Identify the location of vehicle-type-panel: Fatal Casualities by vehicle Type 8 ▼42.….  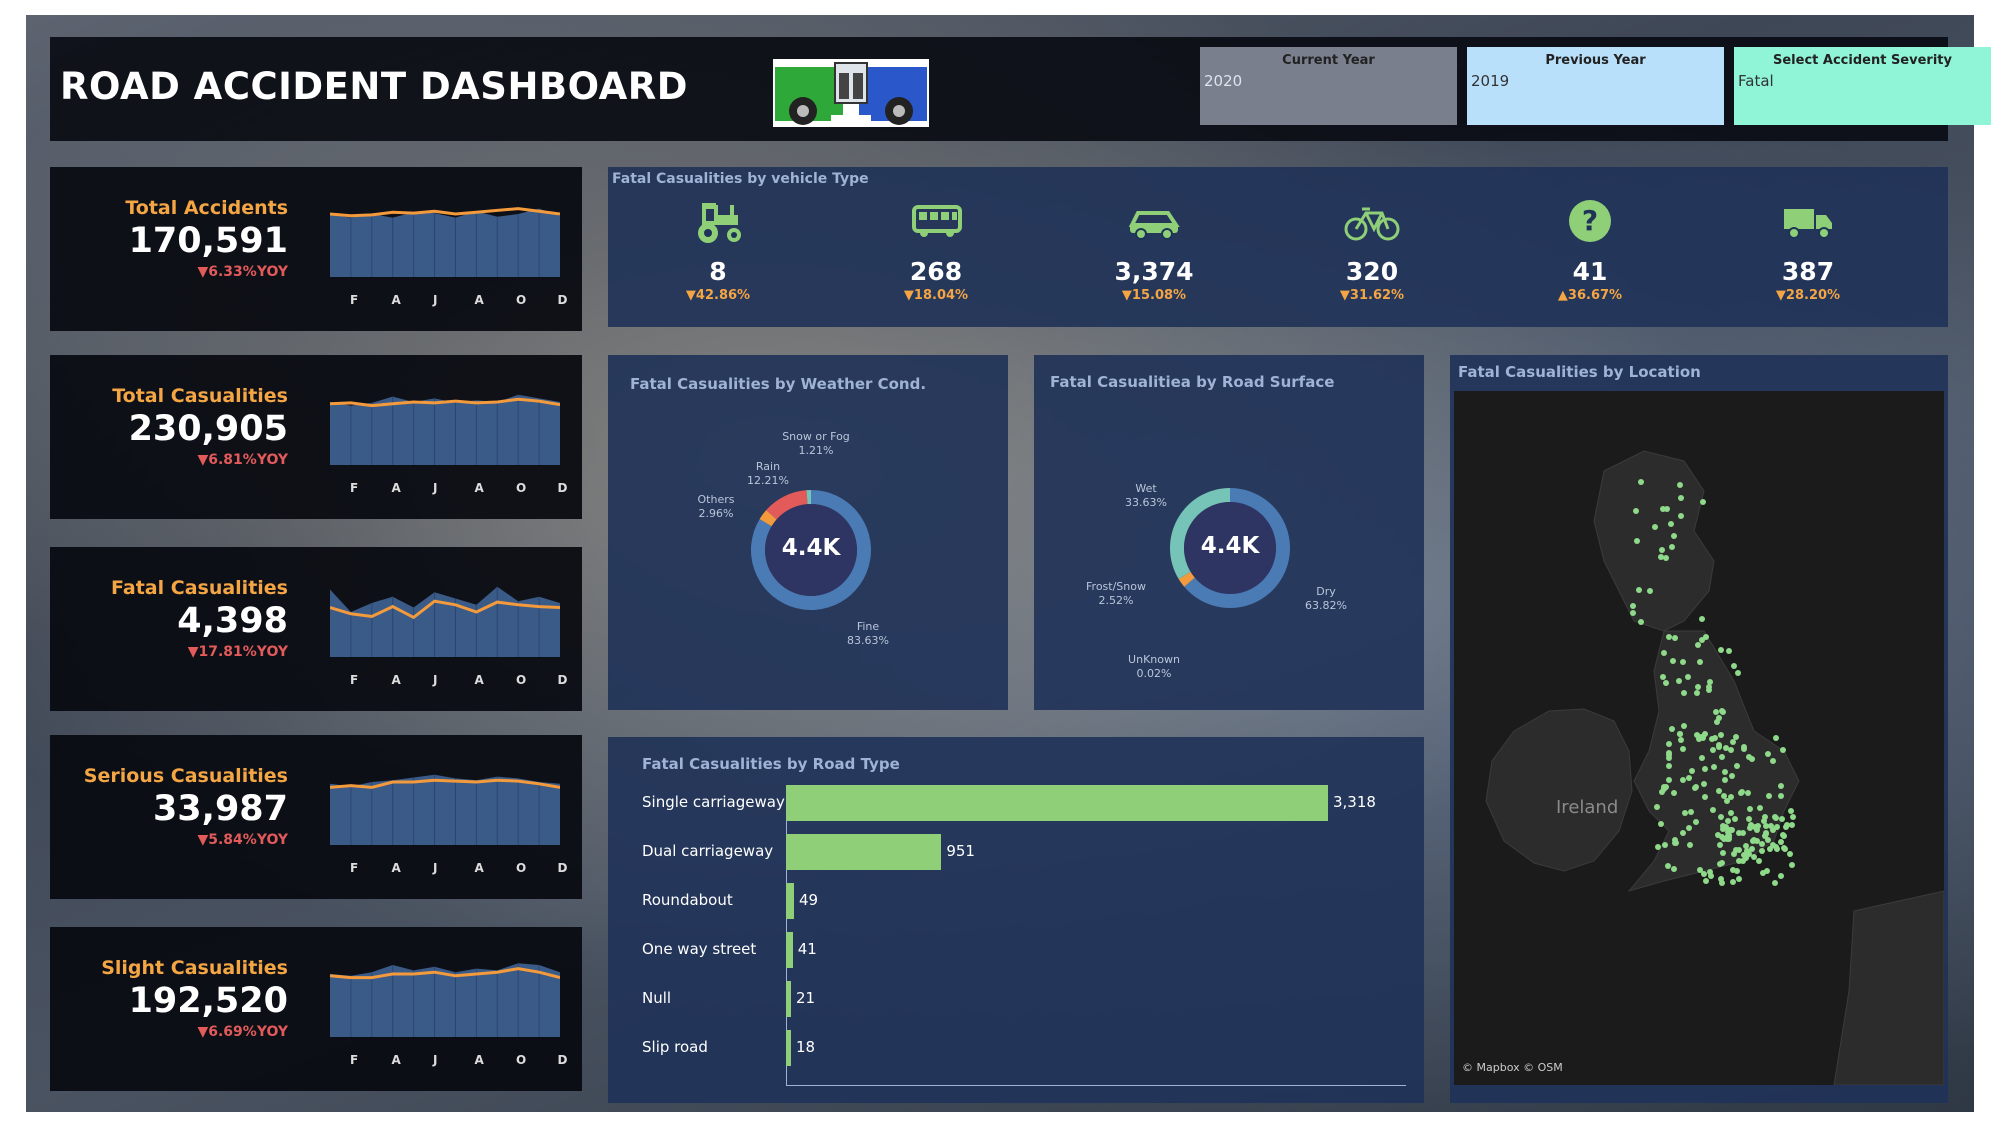
(1278, 247).